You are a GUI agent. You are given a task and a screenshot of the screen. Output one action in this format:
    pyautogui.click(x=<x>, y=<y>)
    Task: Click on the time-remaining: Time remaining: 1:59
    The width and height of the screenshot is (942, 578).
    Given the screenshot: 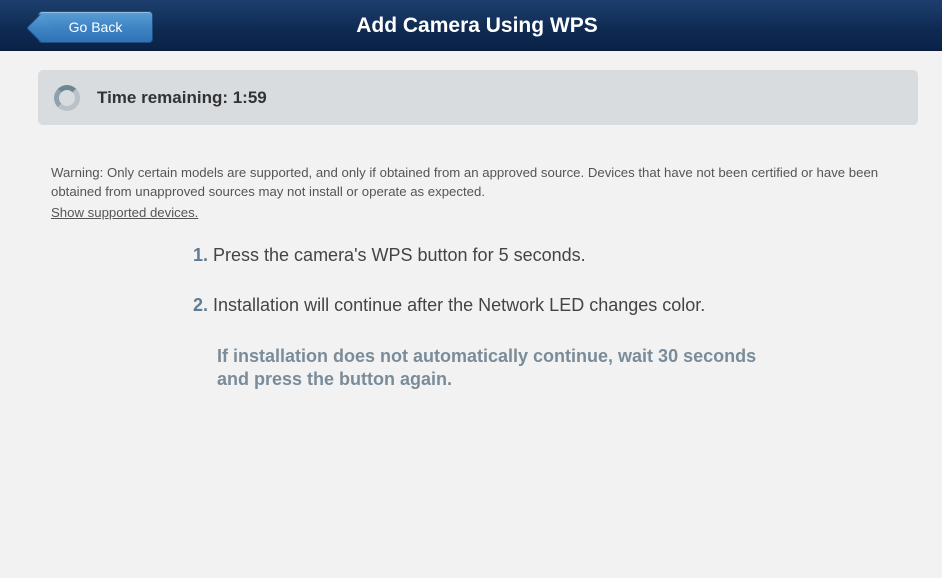 What is the action you would take?
    pyautogui.click(x=182, y=97)
    